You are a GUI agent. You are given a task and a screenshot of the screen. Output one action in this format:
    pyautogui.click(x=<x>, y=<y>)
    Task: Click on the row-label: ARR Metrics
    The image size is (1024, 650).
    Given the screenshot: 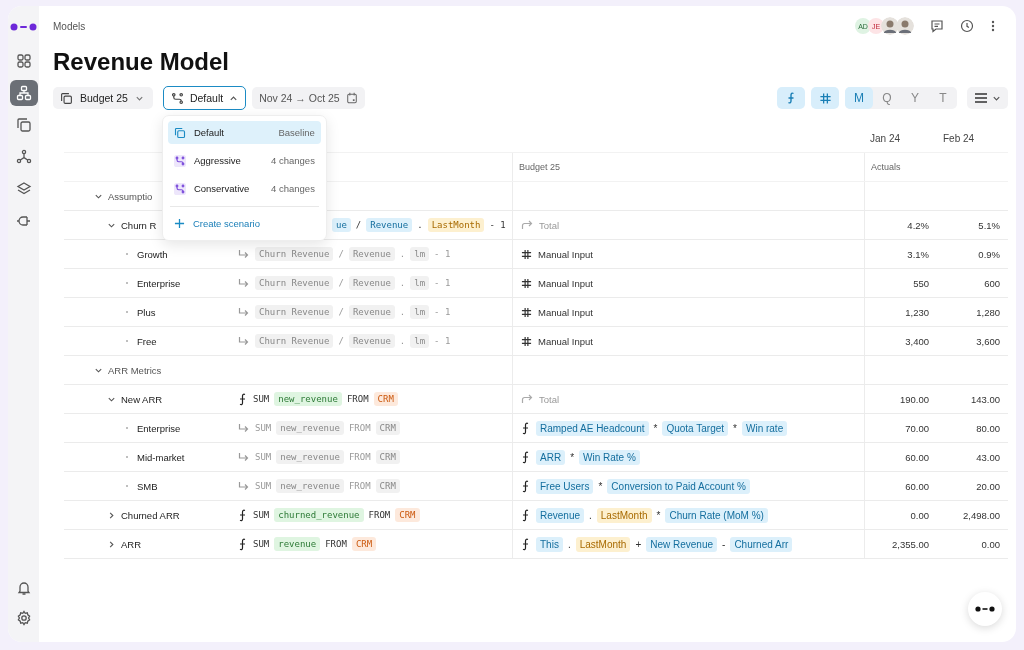 What is the action you would take?
    pyautogui.click(x=135, y=370)
    